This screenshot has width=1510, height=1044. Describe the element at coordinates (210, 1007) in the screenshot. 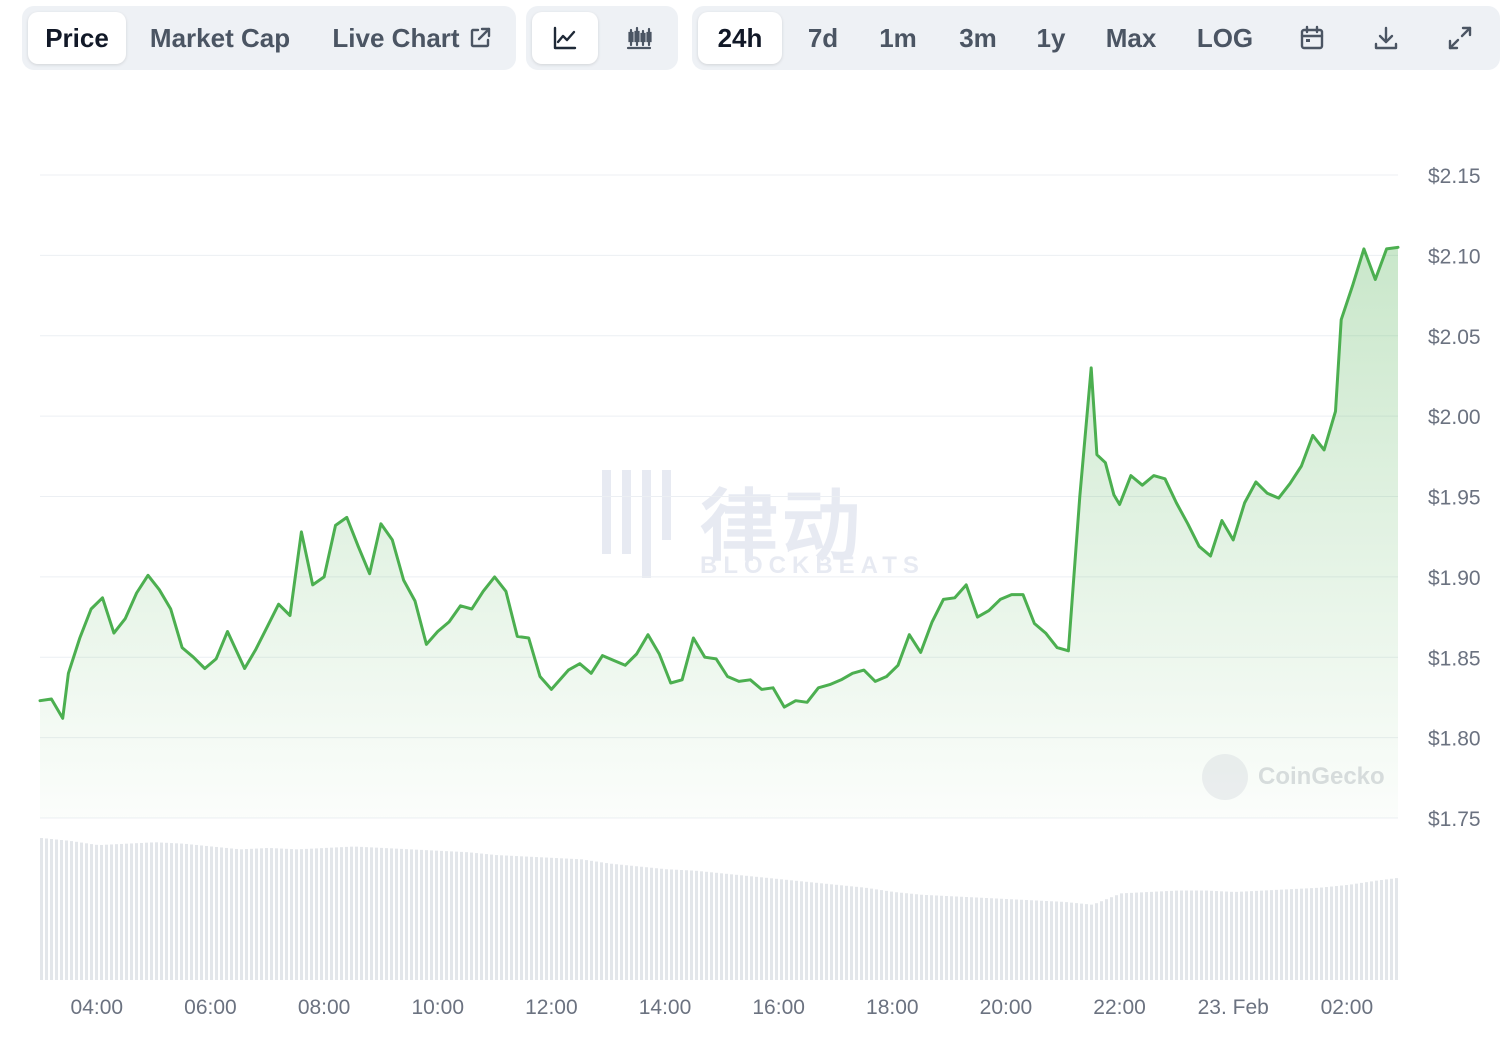

I see `x-tick-label: 06:00` at that location.